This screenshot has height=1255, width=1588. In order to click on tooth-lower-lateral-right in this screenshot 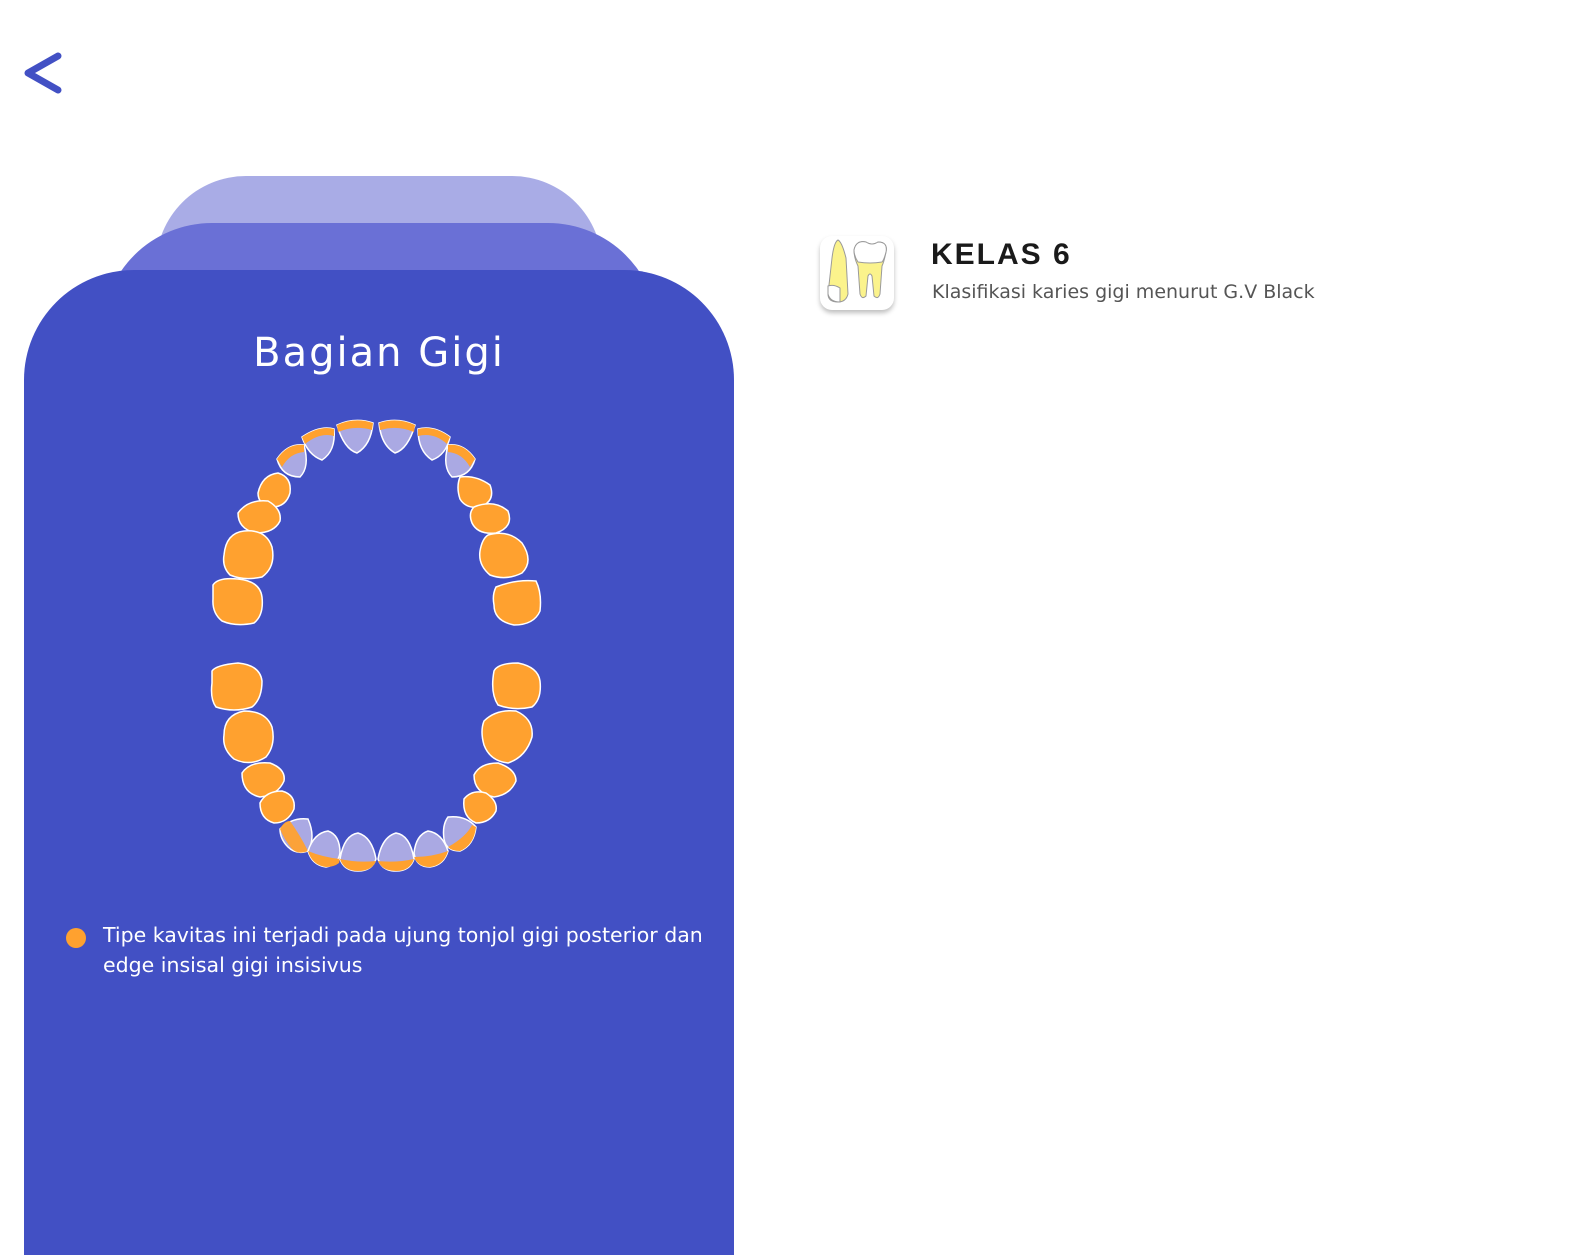, I will do `click(431, 849)`.